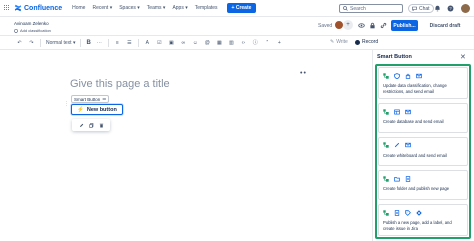 The height and width of the screenshot is (241, 474). What do you see at coordinates (31, 42) in the screenshot?
I see `redo-icon: ↷` at bounding box center [31, 42].